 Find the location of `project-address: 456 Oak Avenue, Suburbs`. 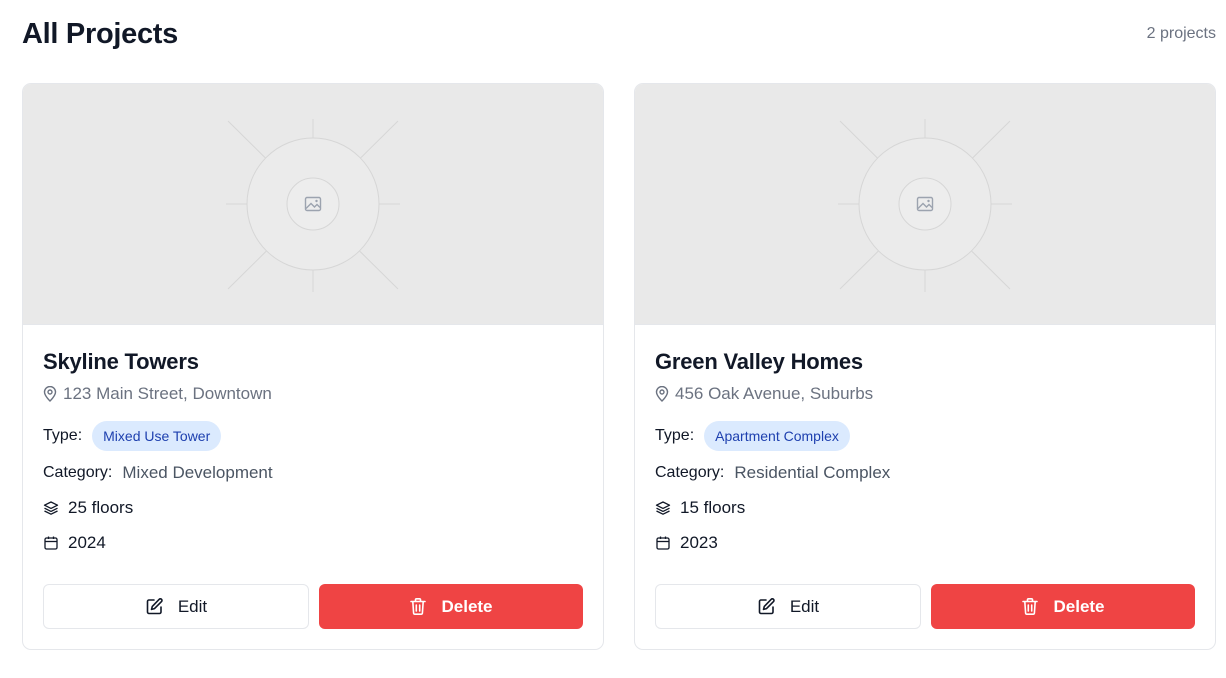

project-address: 456 Oak Avenue, Suburbs is located at coordinates (774, 393).